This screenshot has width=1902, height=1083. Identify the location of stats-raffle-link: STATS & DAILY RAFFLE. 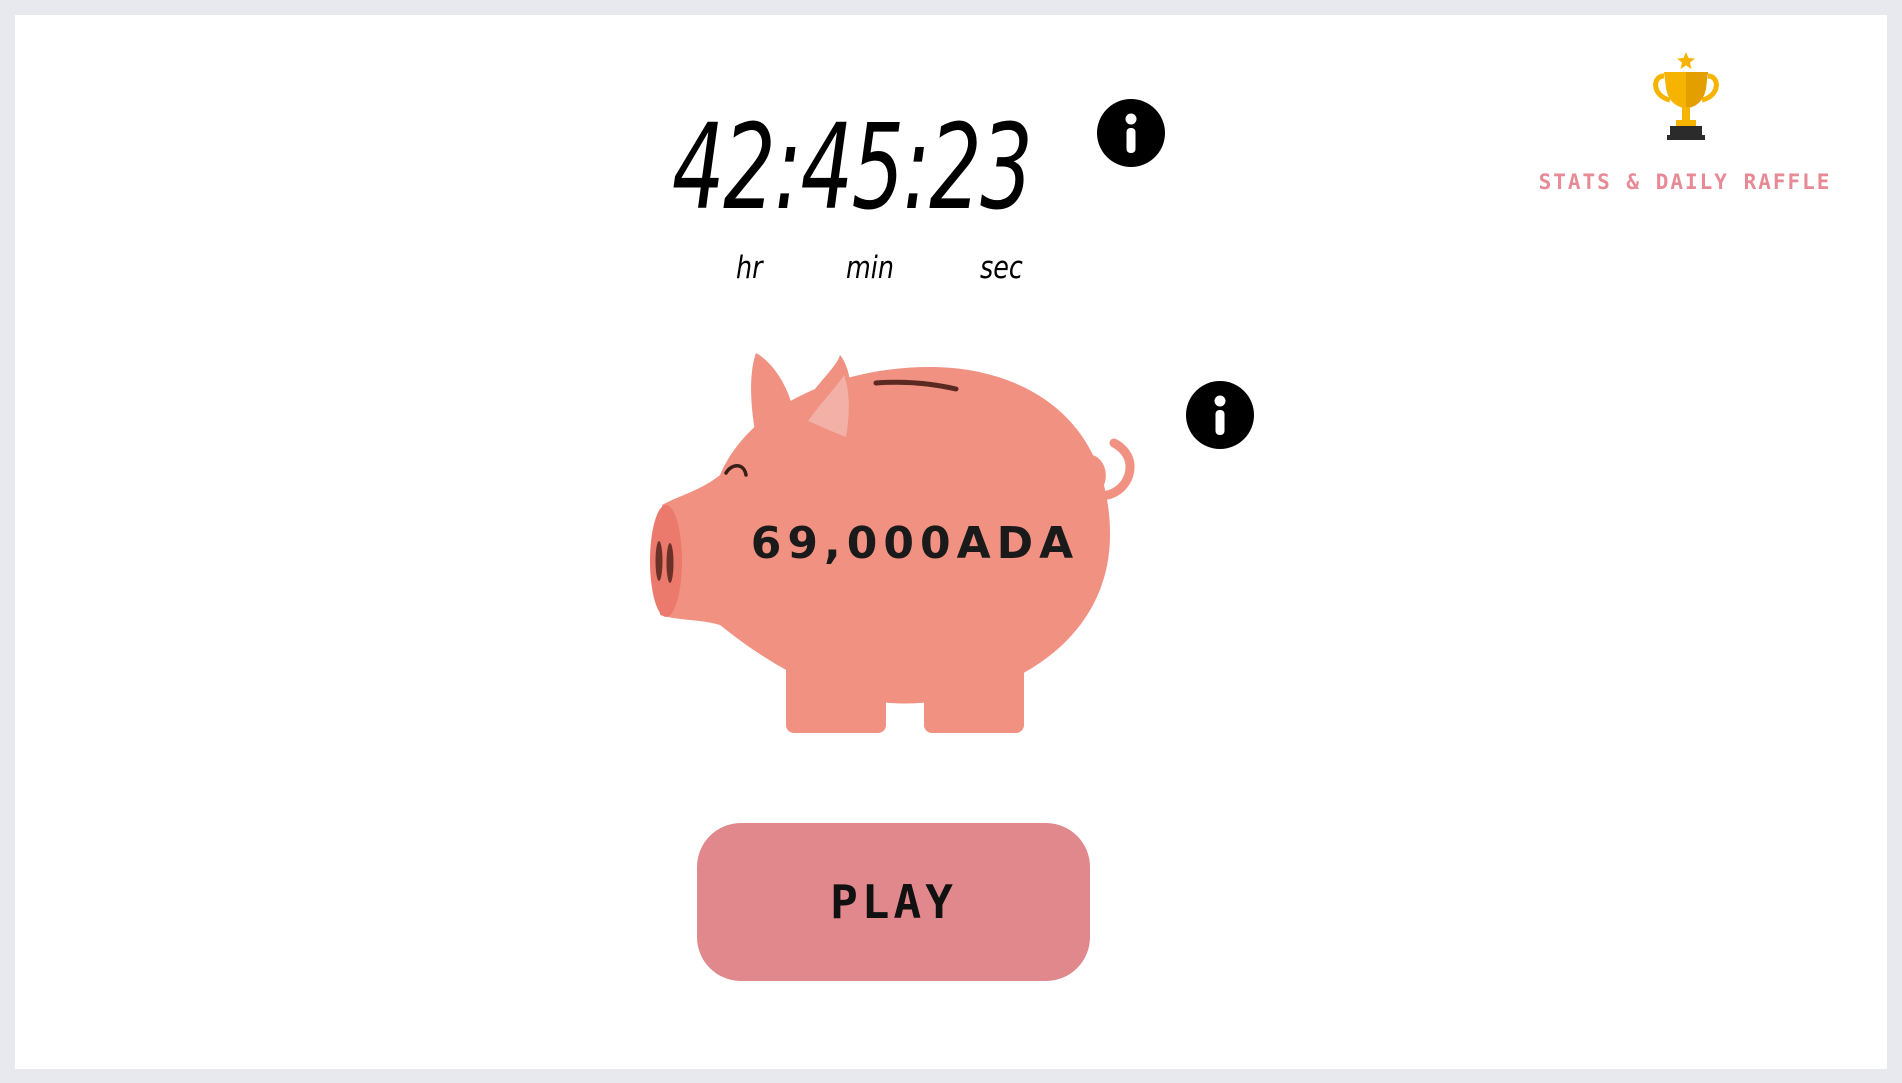
(1685, 182).